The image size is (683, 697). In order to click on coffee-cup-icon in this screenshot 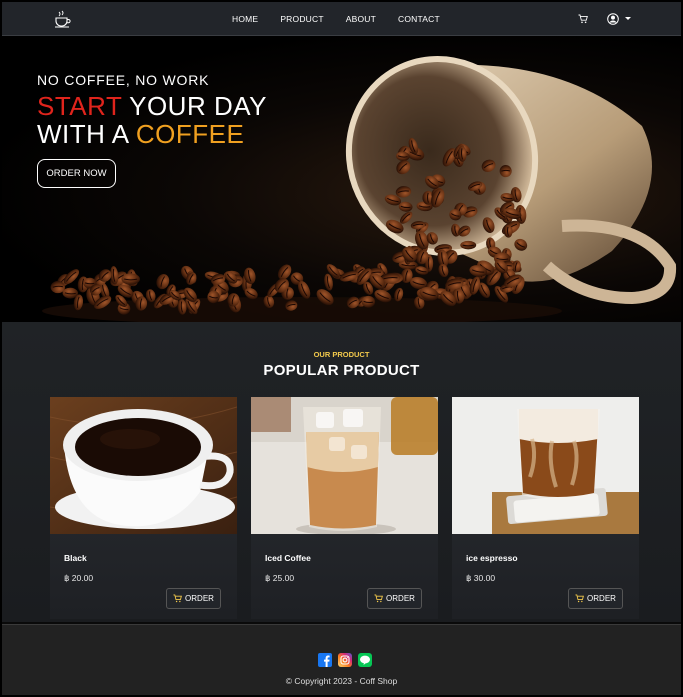, I will do `click(63, 19)`.